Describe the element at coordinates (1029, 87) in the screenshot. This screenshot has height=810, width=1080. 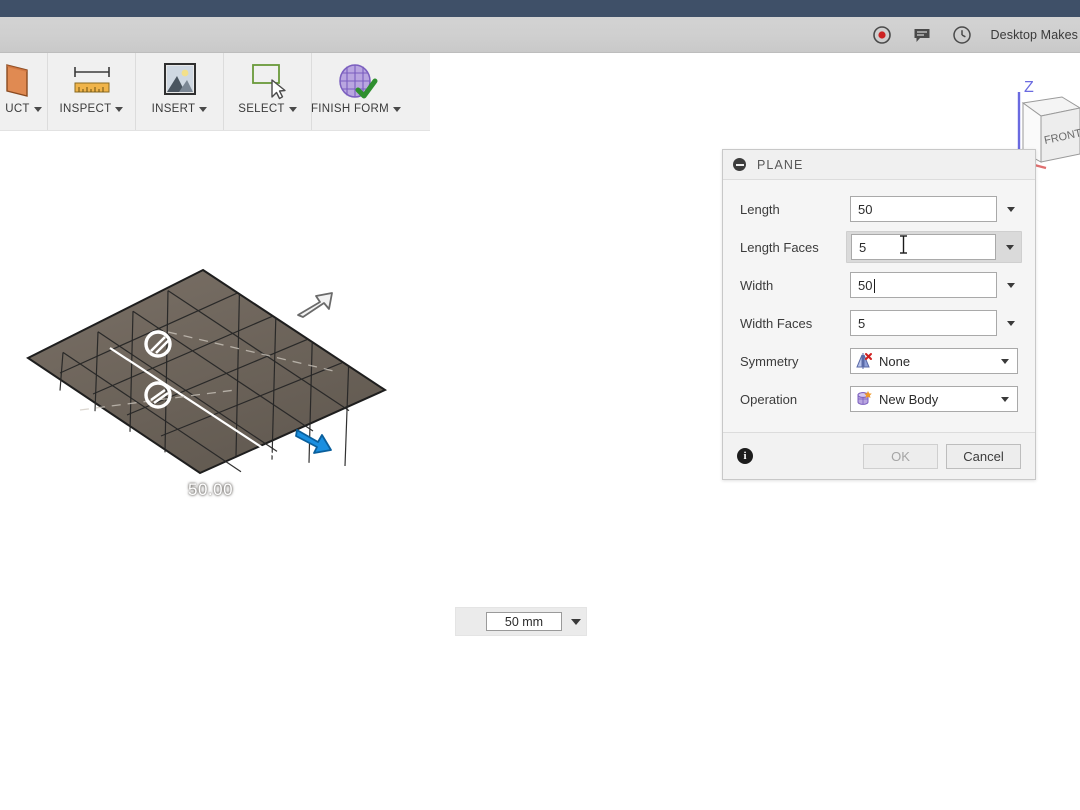
I see `viewcube-z-label: Z` at that location.